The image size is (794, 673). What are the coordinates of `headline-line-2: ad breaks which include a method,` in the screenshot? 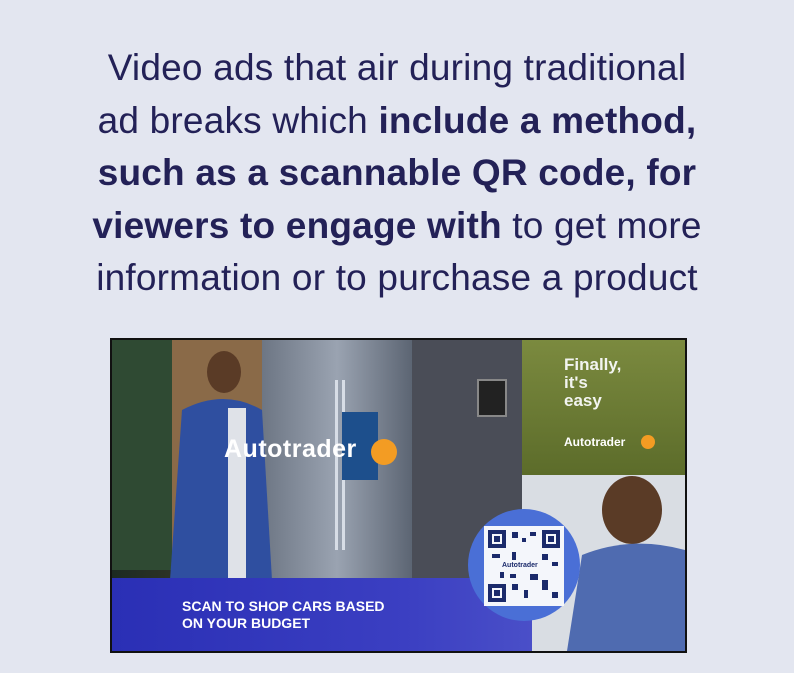 It's located at (397, 121).